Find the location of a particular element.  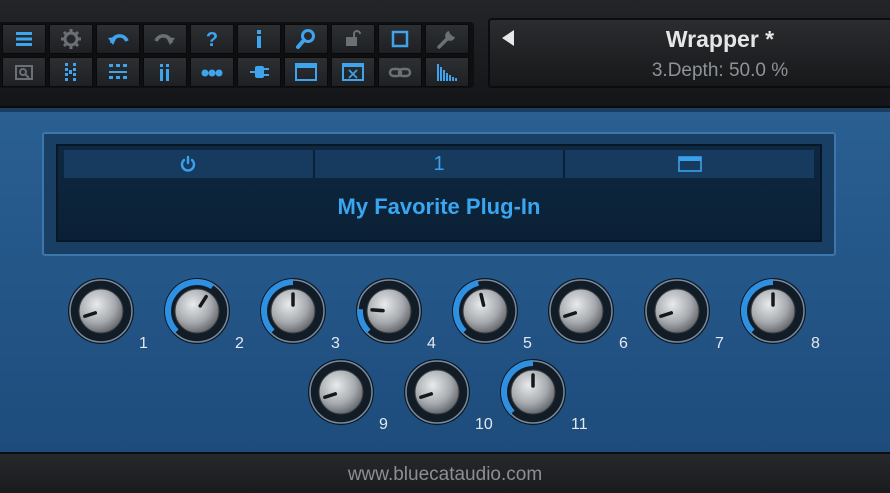

knob-label-5: 5 is located at coordinates (527, 343).